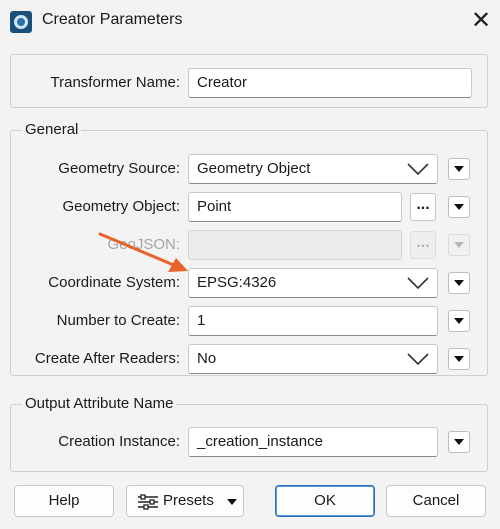 The height and width of the screenshot is (529, 500). I want to click on create-after-readers-label: Create After Readers:, so click(107, 358).